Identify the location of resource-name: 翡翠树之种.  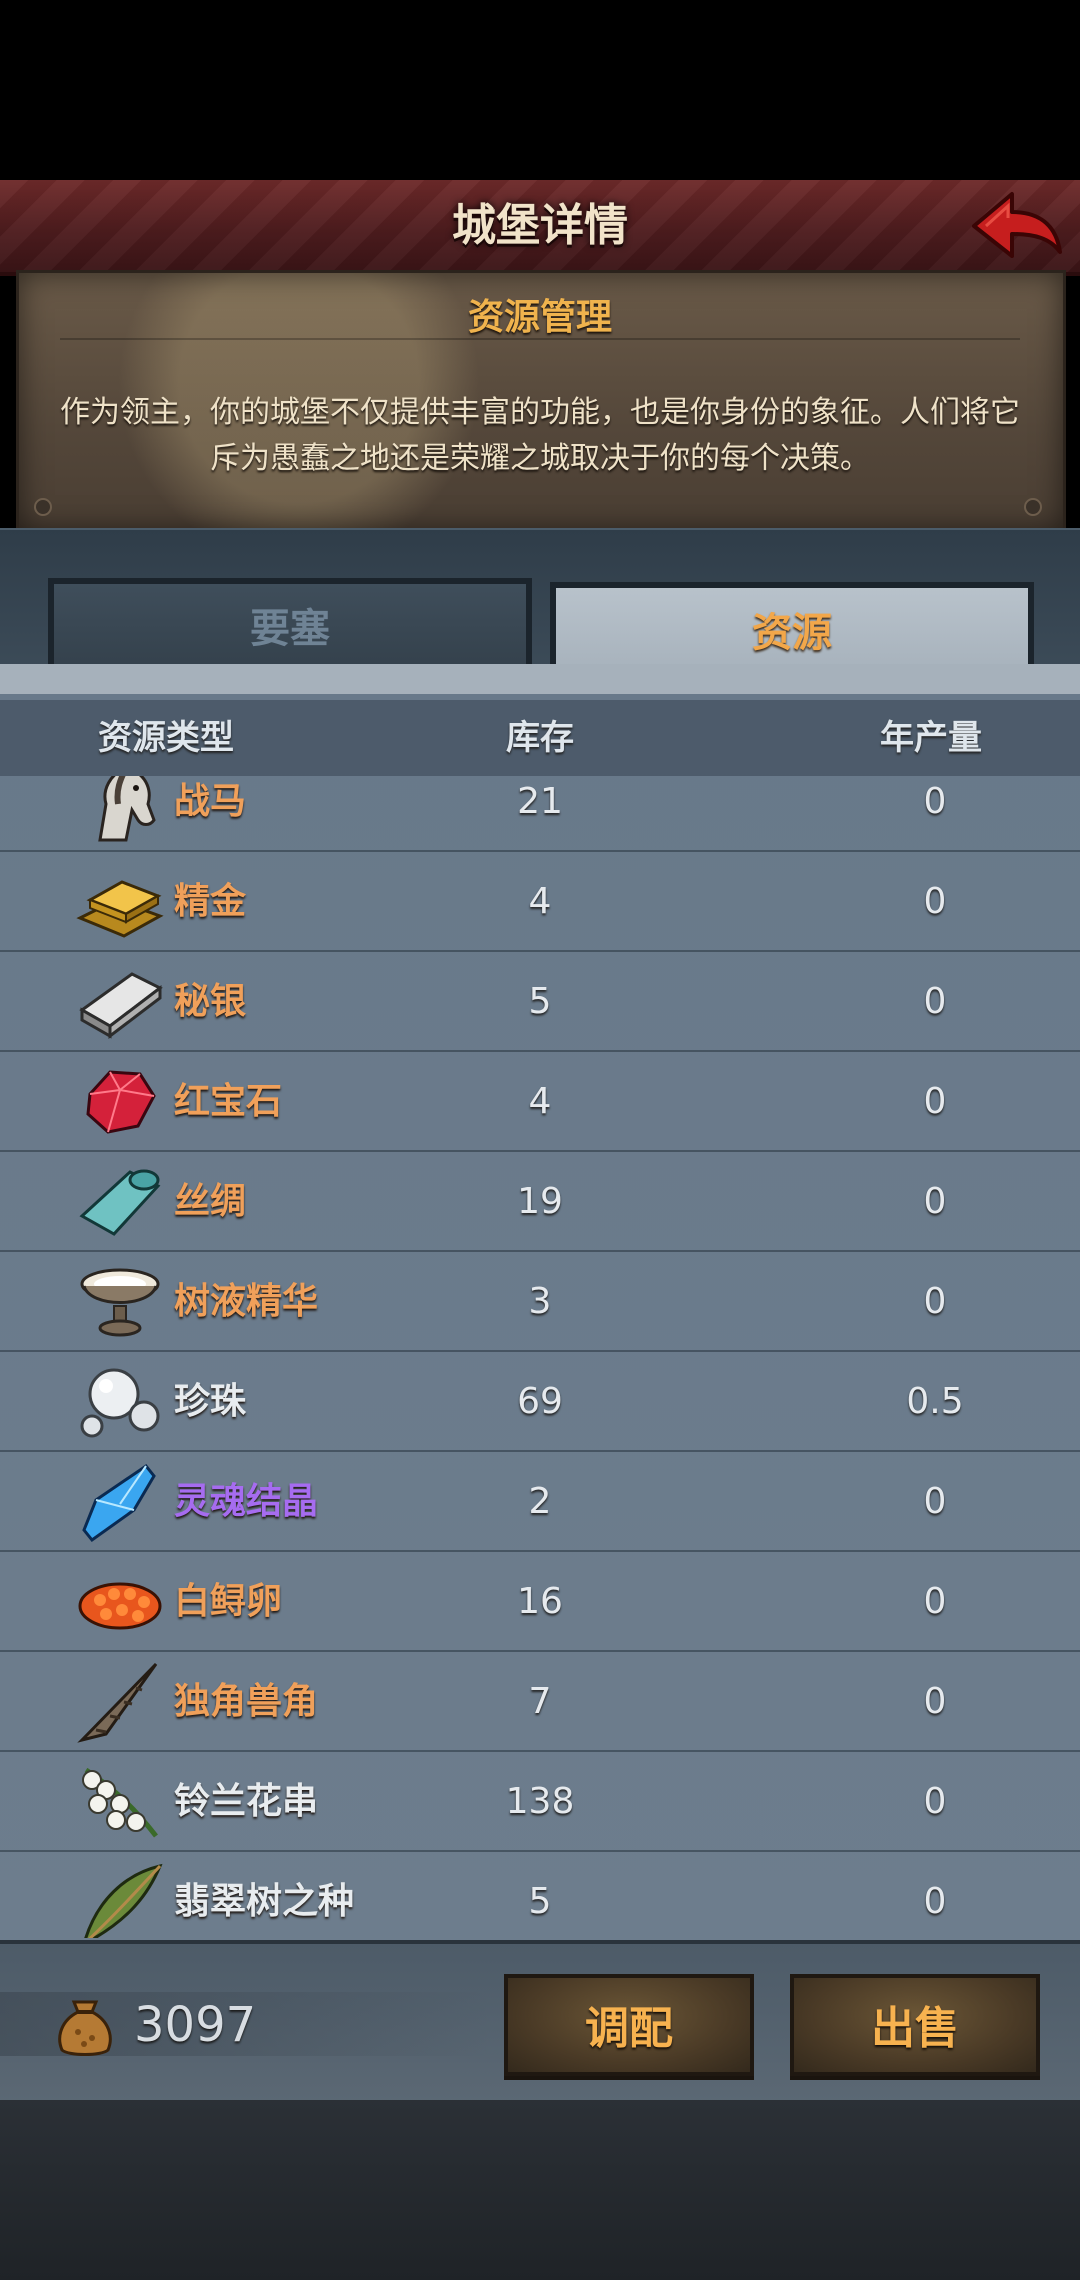
(264, 1901).